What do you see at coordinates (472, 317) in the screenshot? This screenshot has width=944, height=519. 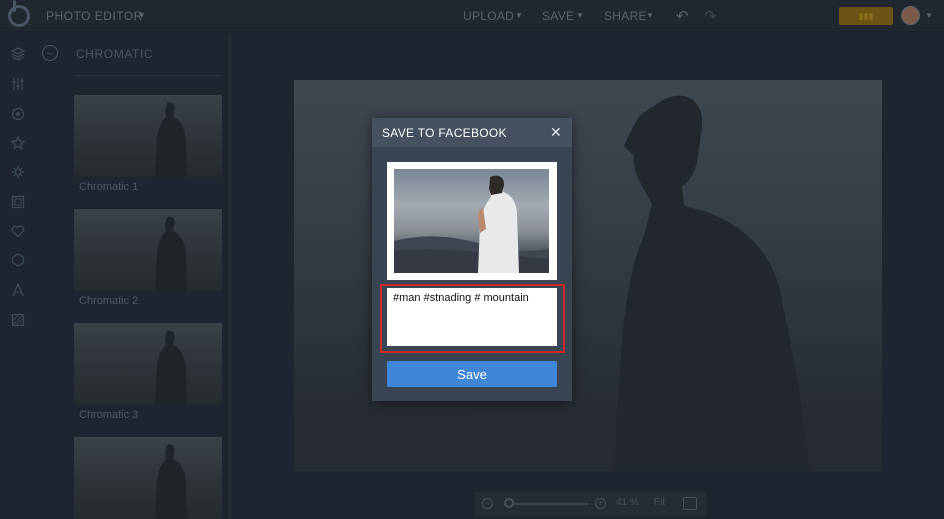 I see `caption-input` at bounding box center [472, 317].